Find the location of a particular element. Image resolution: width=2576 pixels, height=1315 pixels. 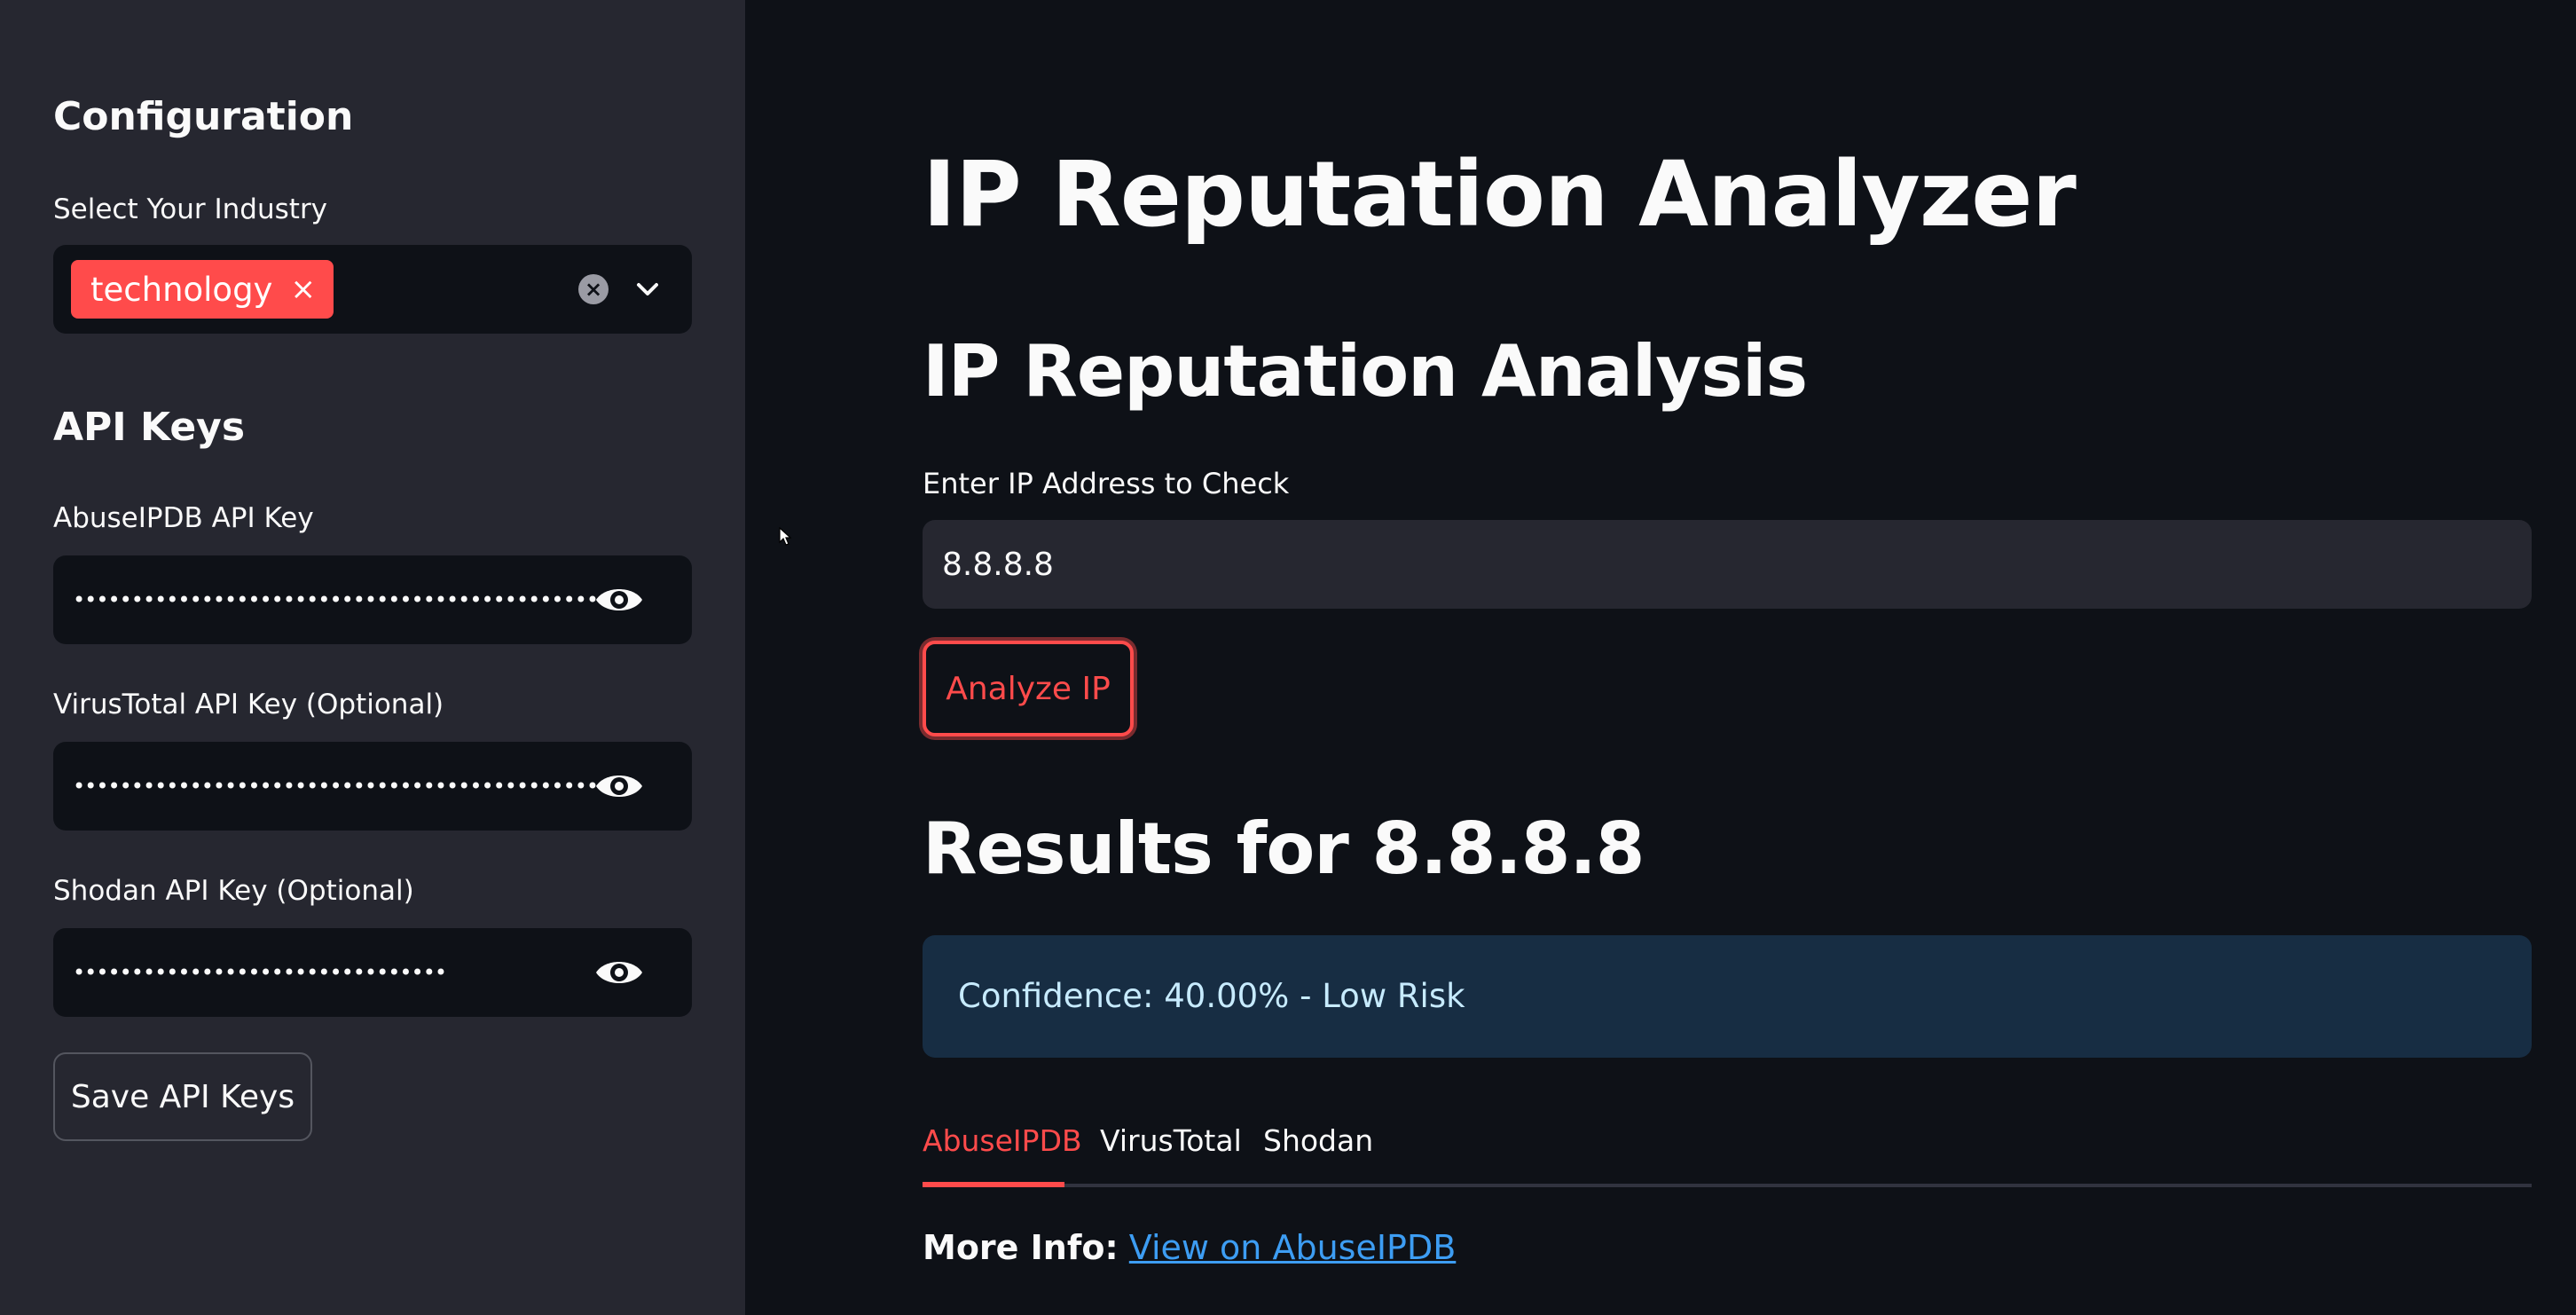

page-title: IP Reputation Analyzer is located at coordinates (1500, 195).